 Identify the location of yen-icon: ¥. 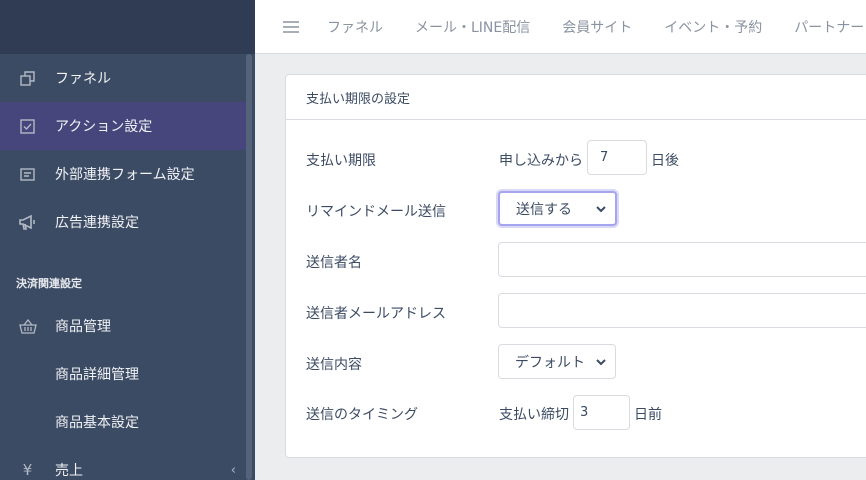
(27, 470).